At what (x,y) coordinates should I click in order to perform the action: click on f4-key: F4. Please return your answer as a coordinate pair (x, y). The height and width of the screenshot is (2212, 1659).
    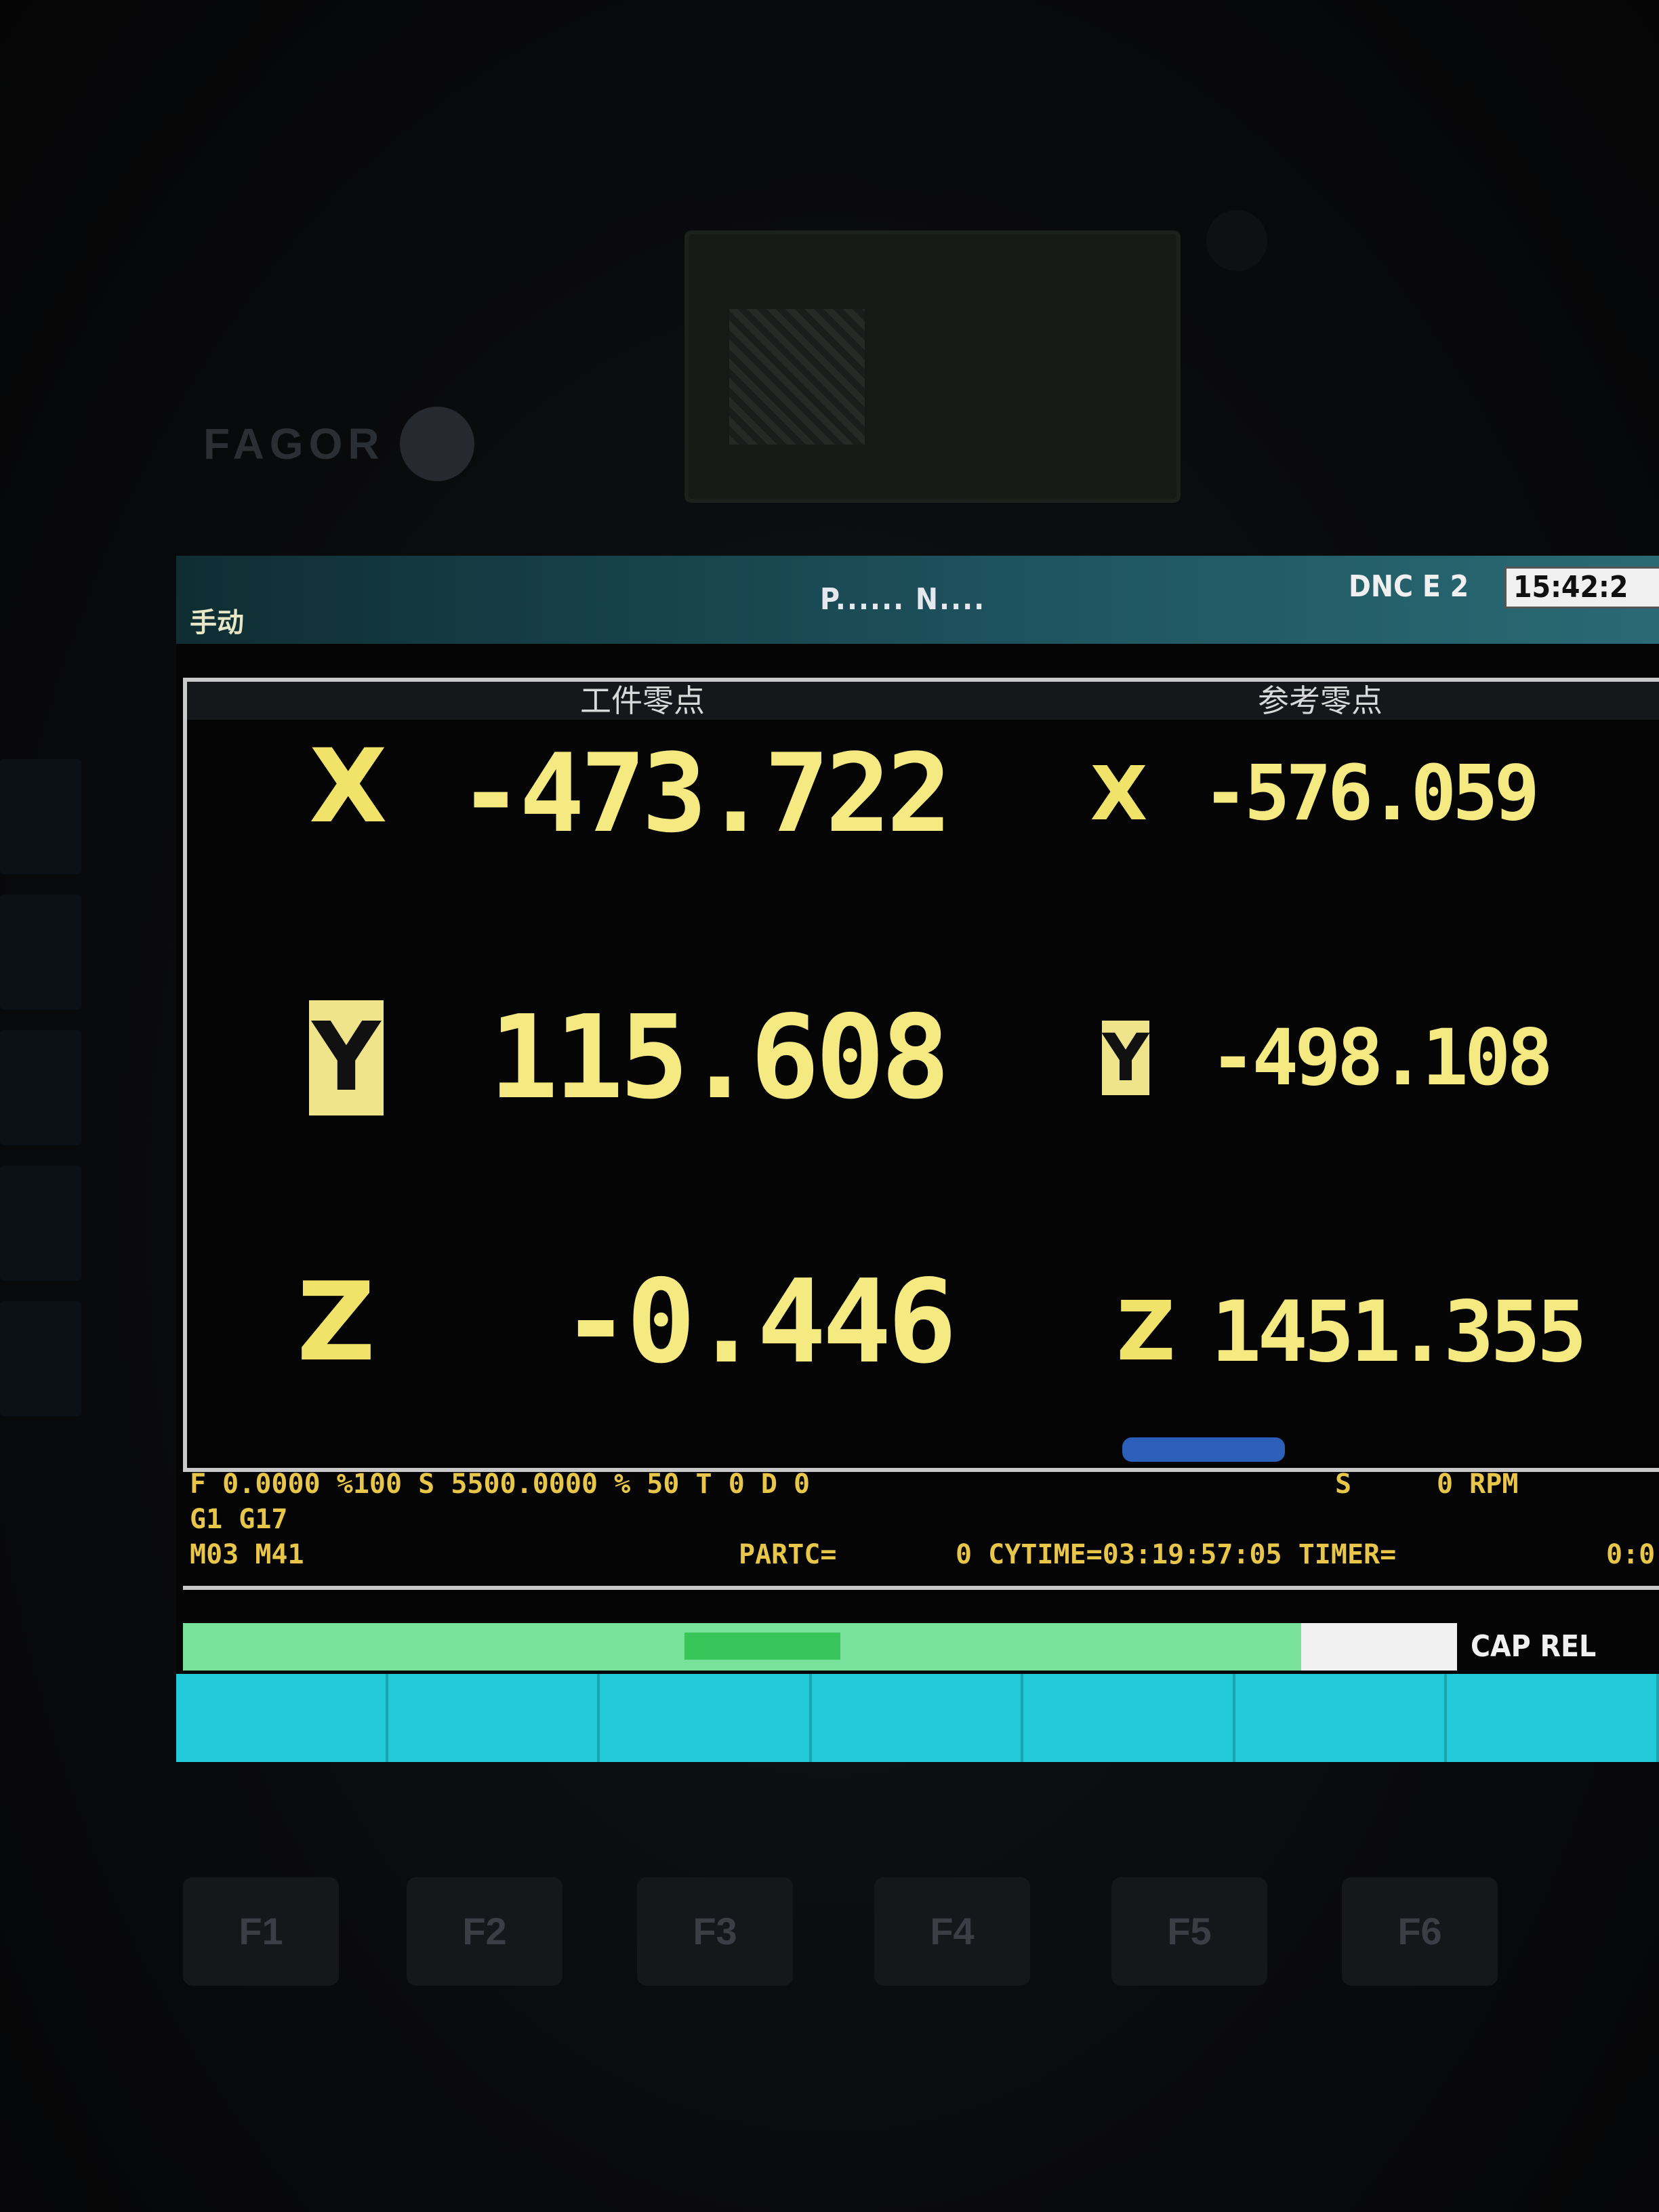
    Looking at the image, I should click on (952, 1931).